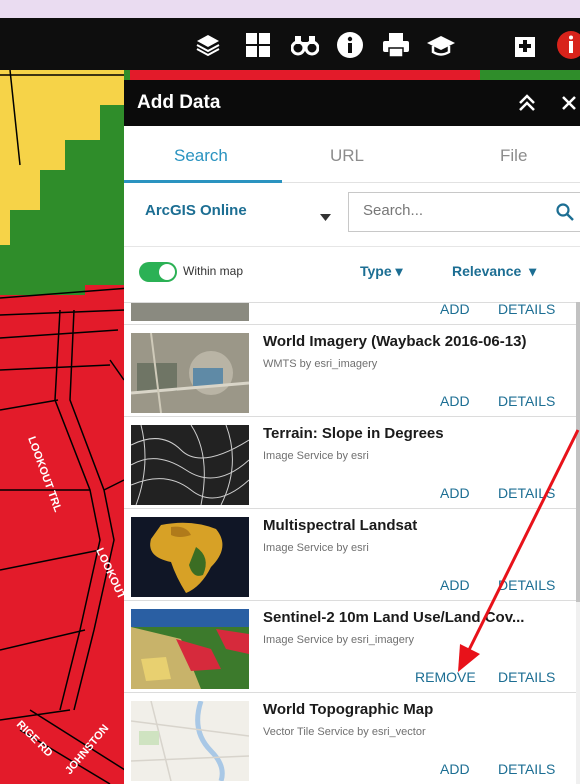  I want to click on tab-file: File, so click(513, 156).